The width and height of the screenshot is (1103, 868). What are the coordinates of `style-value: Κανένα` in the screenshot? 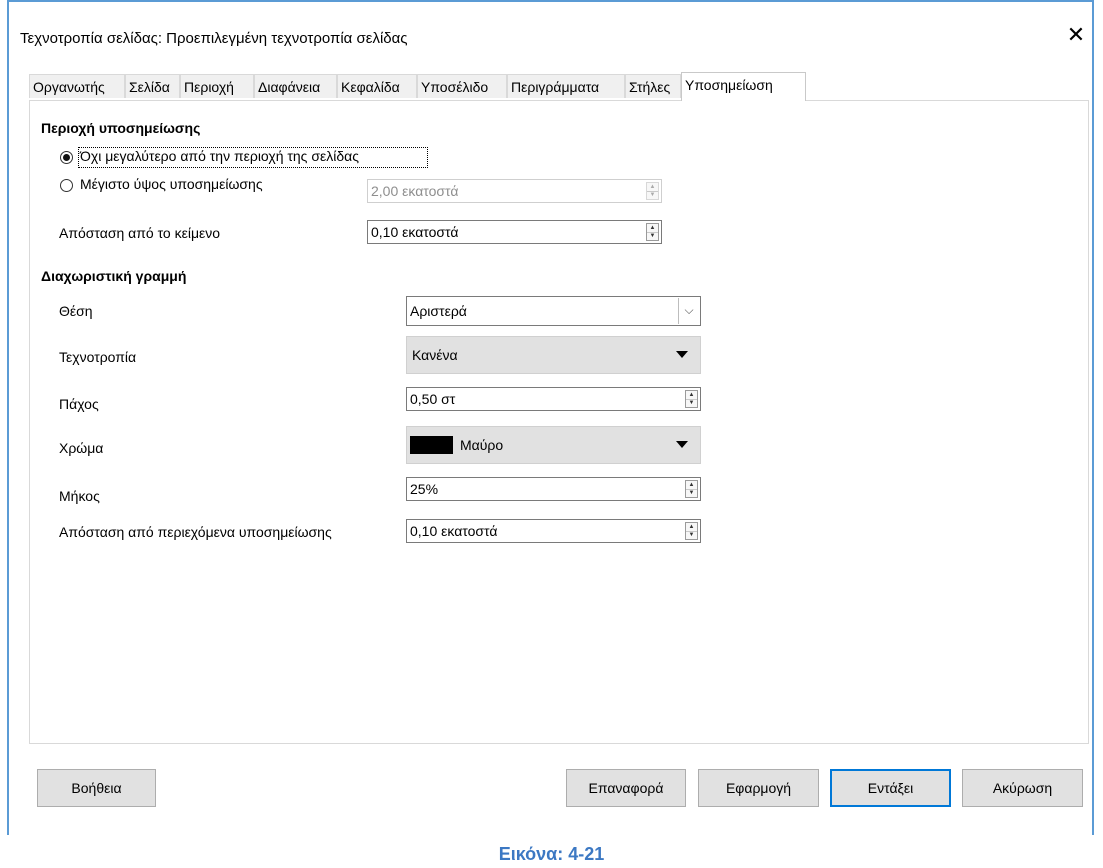 It's located at (435, 355).